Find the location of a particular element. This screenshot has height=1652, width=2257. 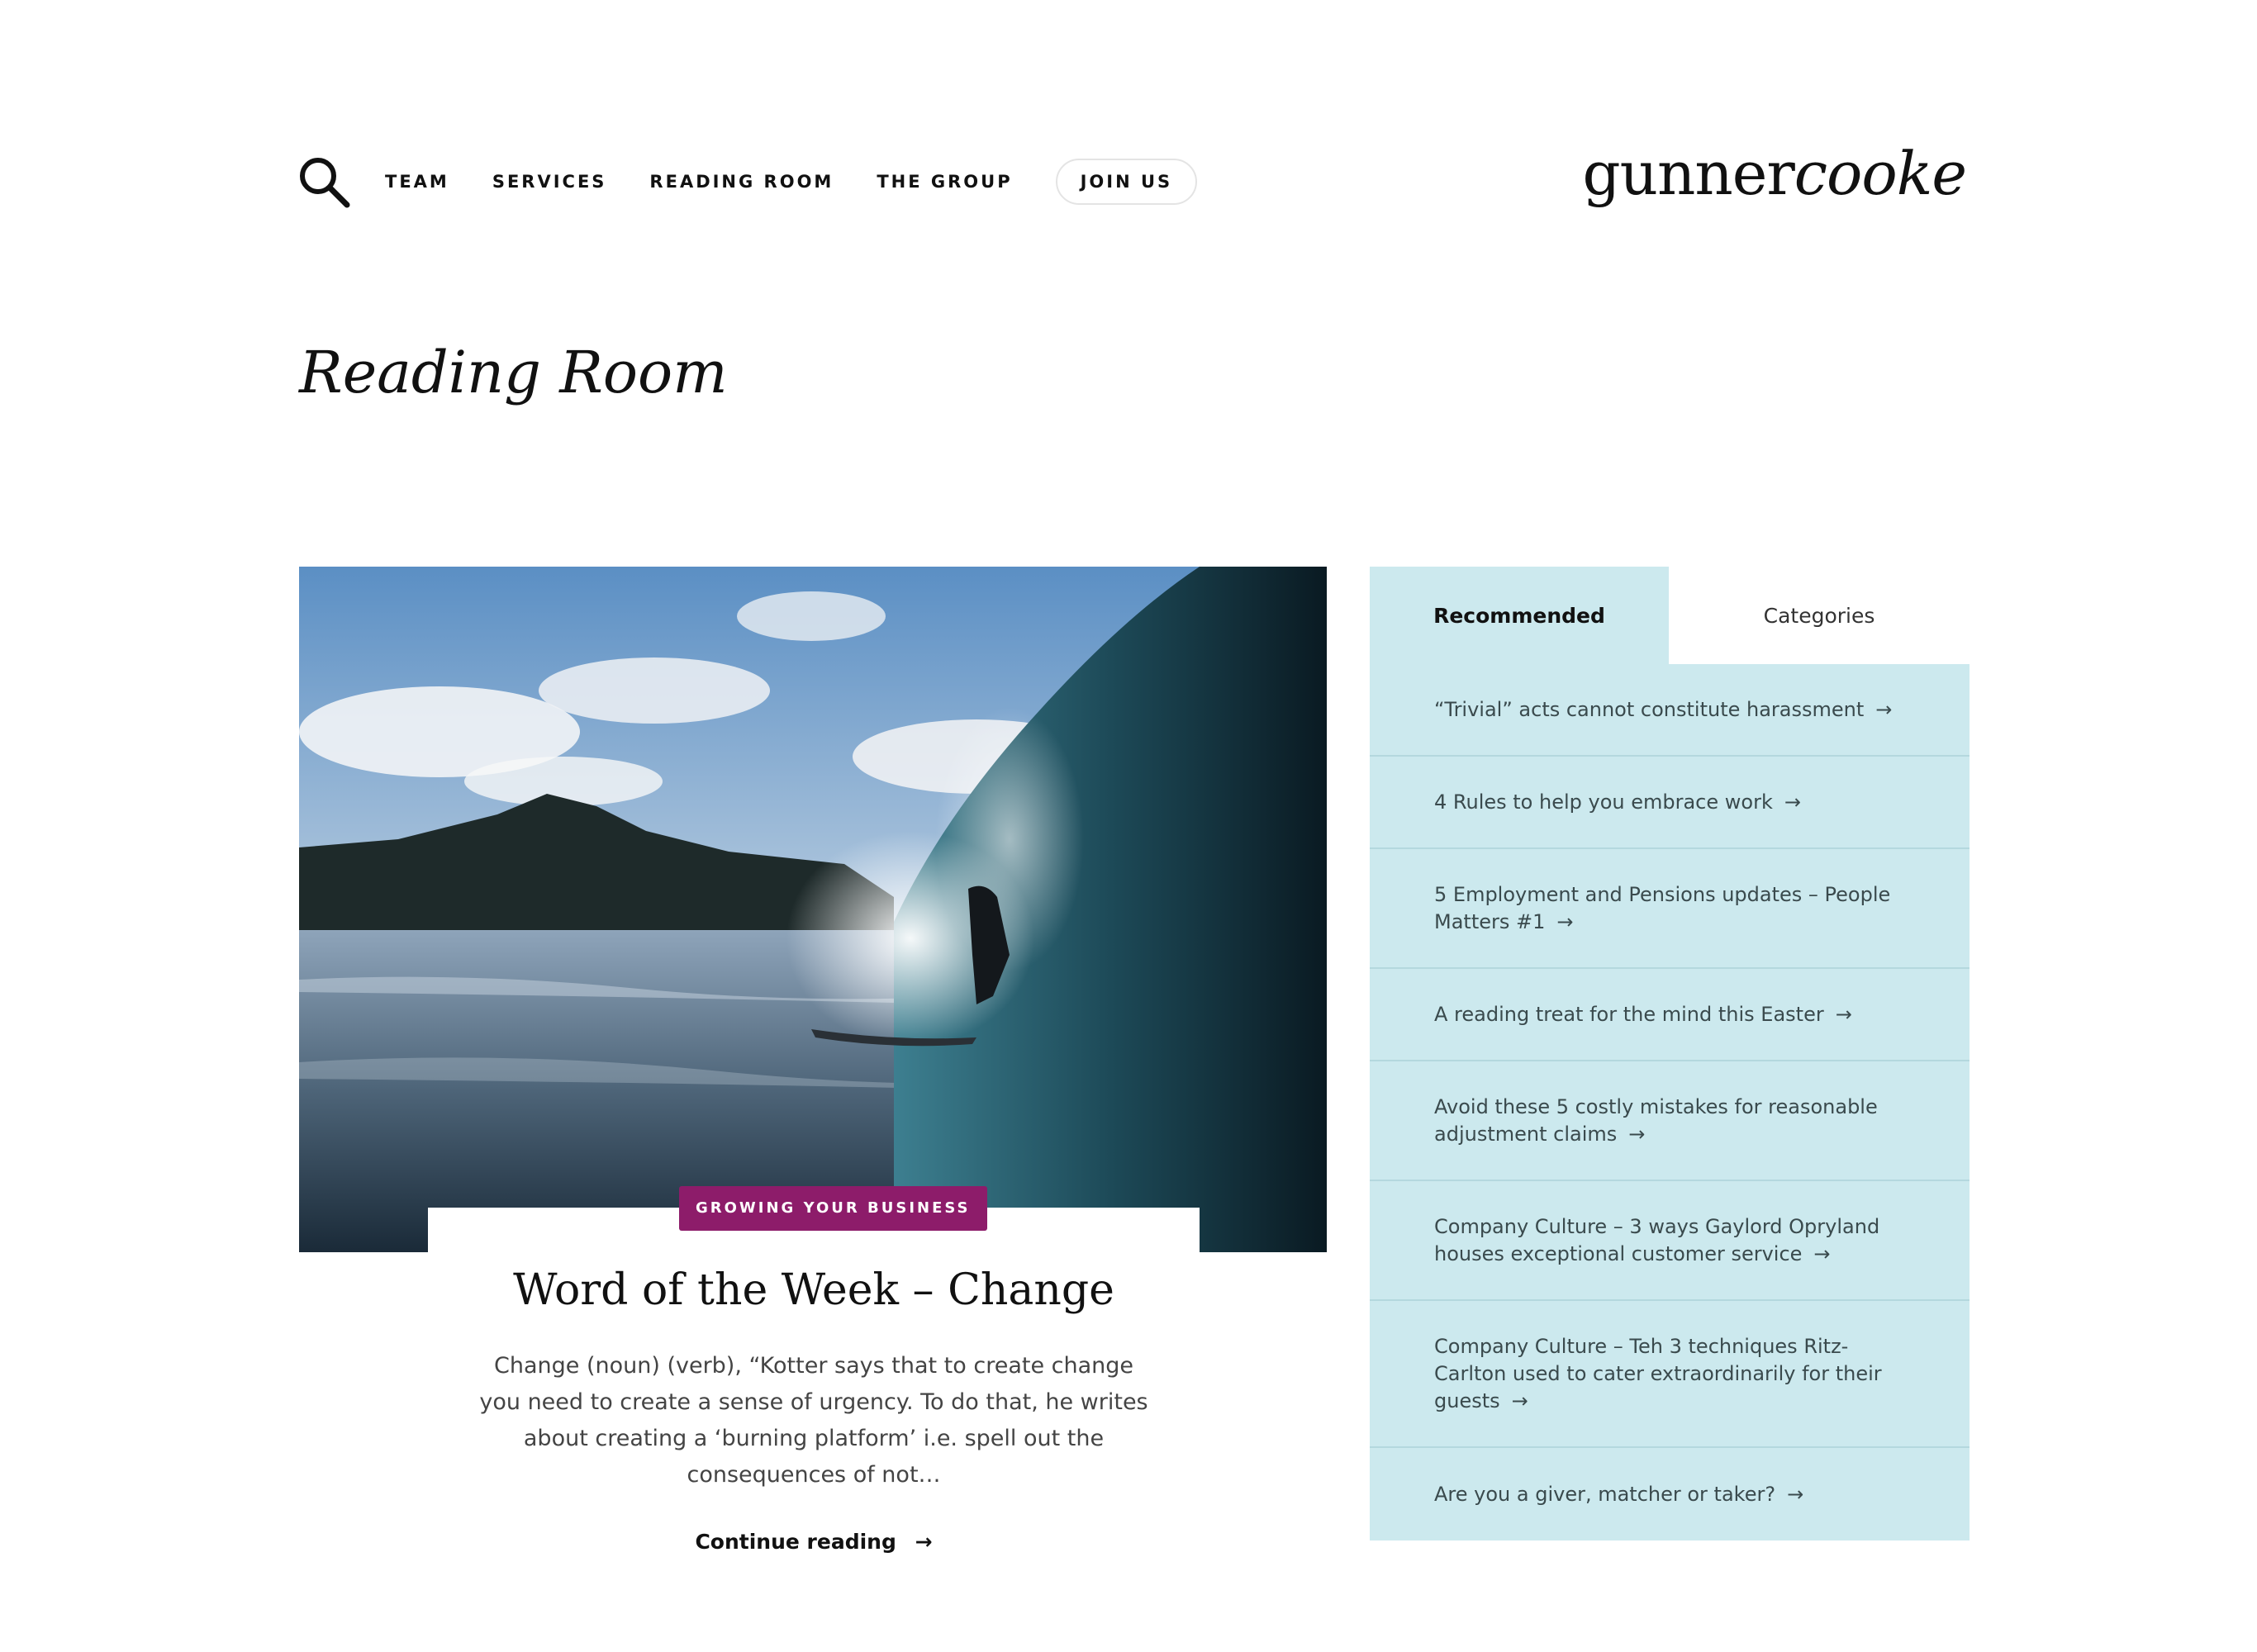

join-us-button: JOIN US is located at coordinates (1126, 182).